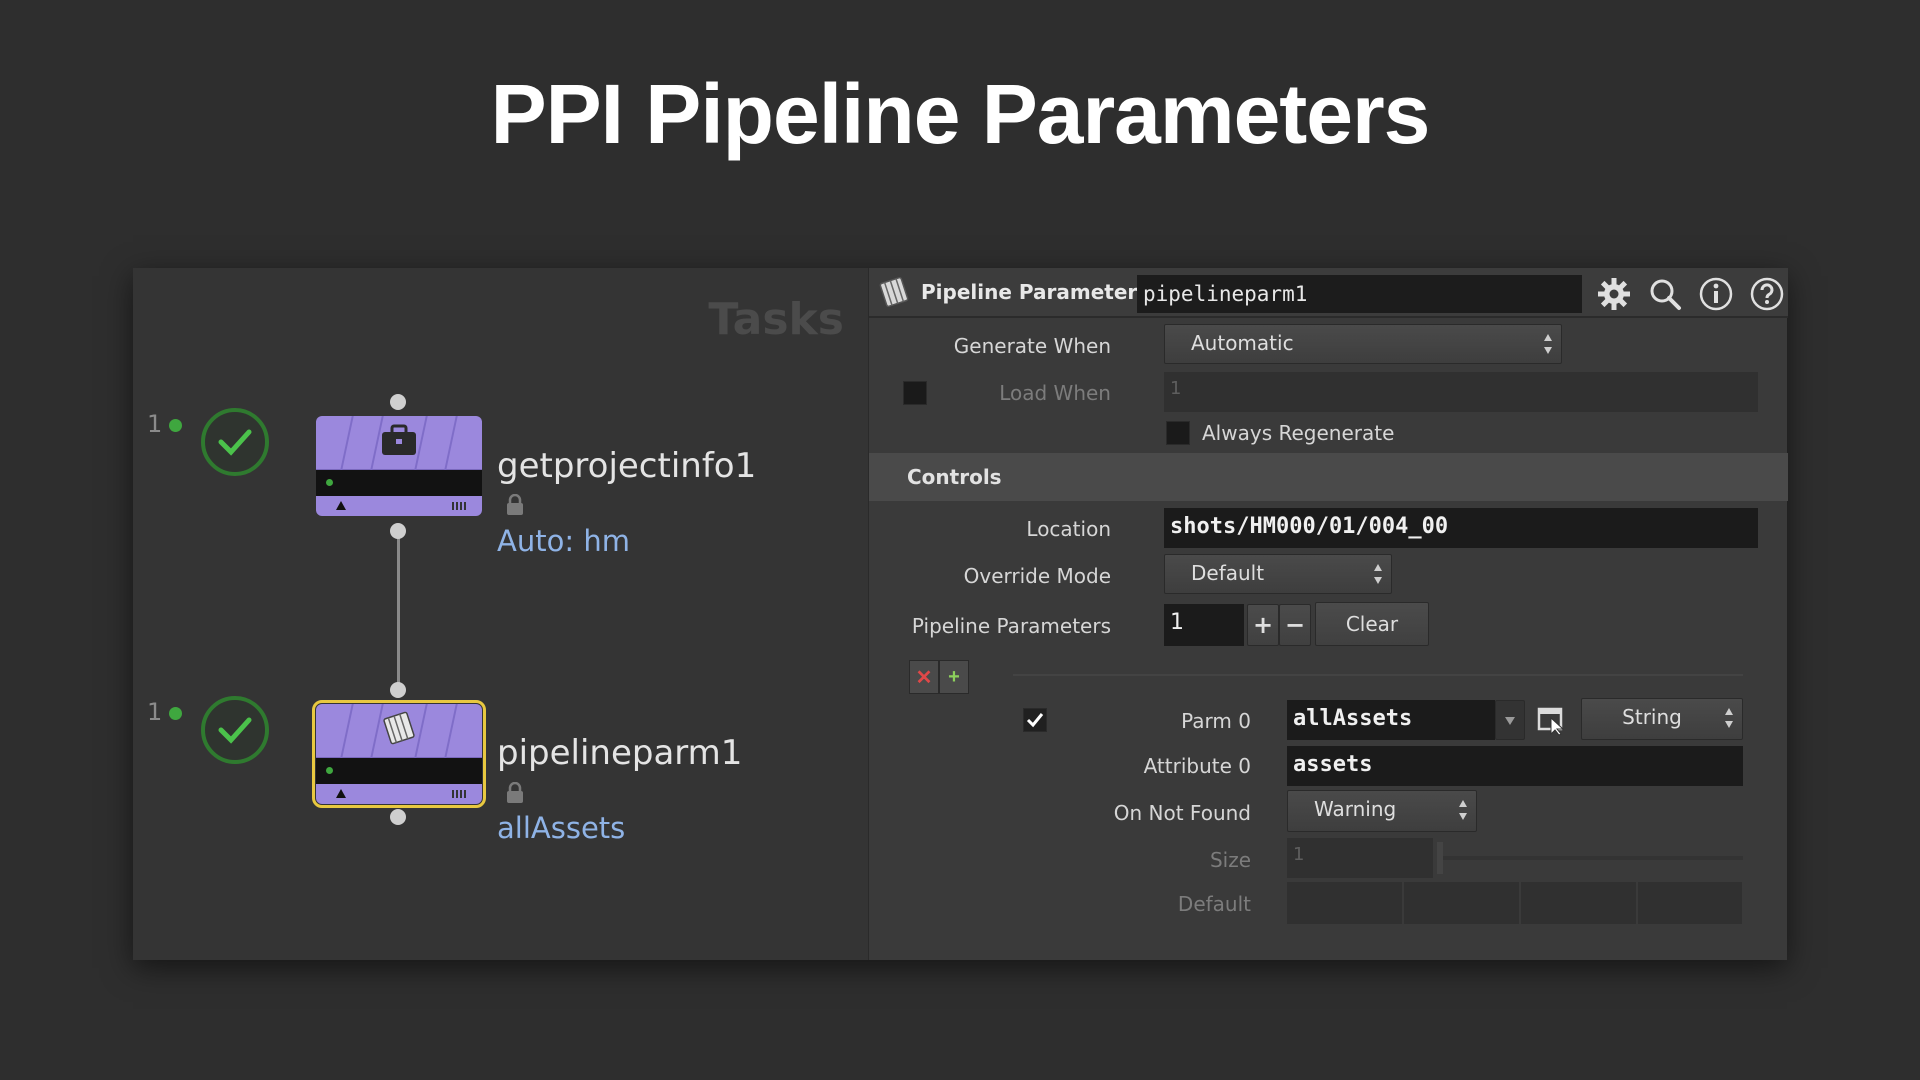 The height and width of the screenshot is (1080, 1920). I want to click on pipeline-parameters-count: 1, so click(1204, 625).